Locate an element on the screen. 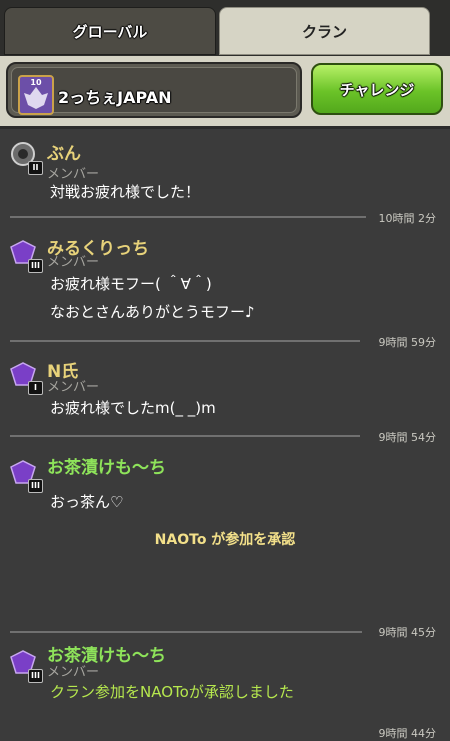 Image resolution: width=450 pixels, height=741 pixels. tab-bar: グローバル クラン is located at coordinates (225, 28).